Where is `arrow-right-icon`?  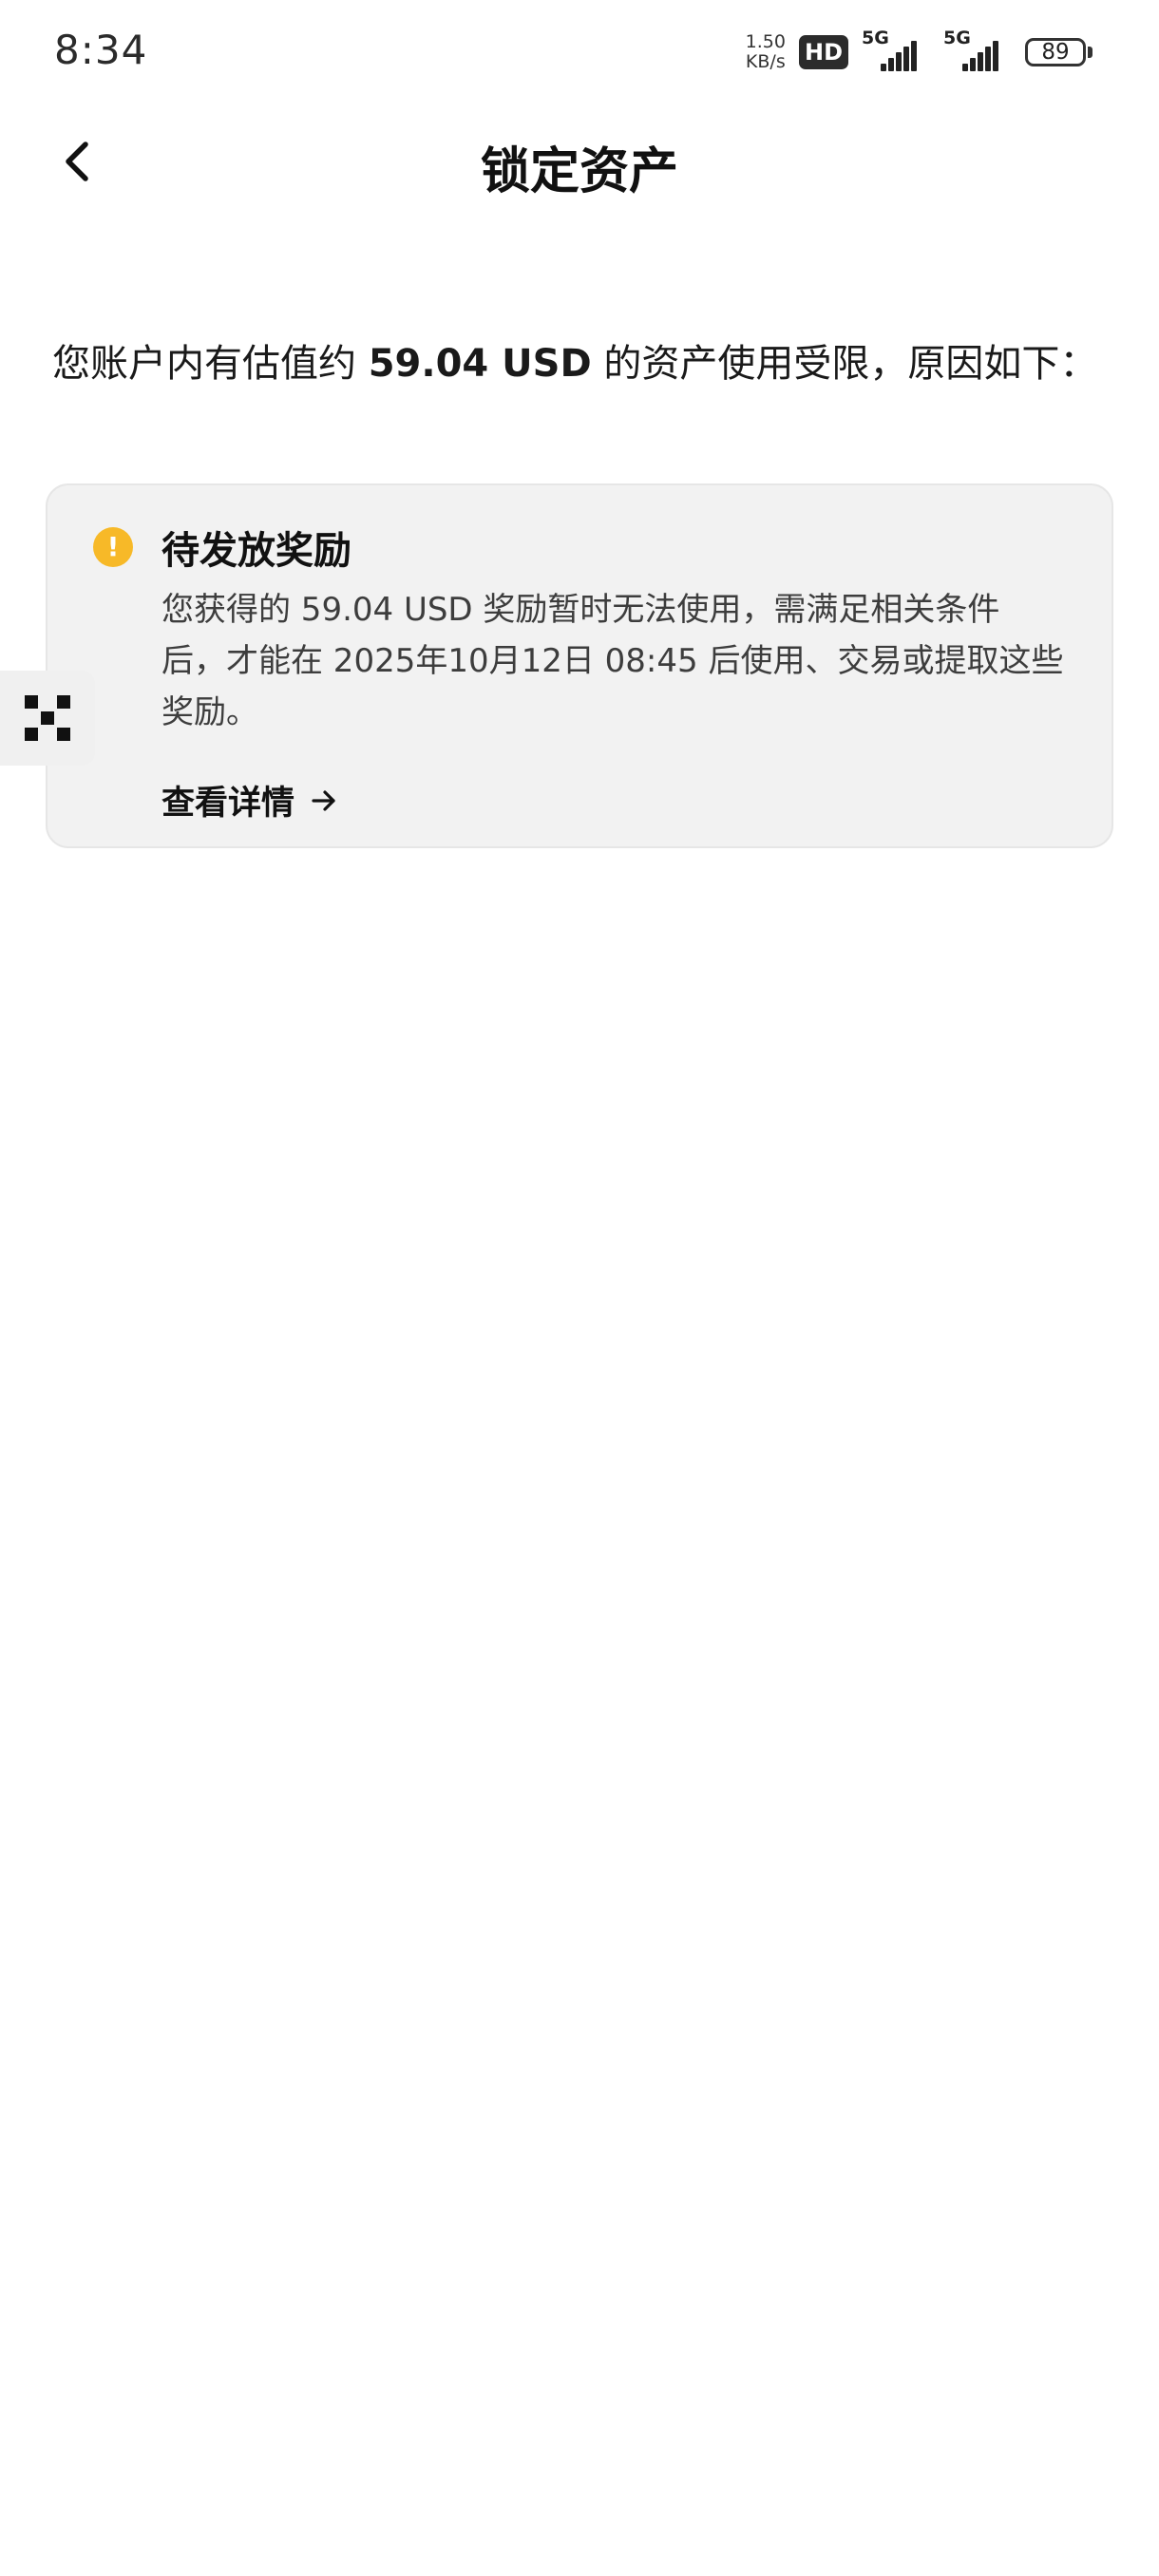
arrow-right-icon is located at coordinates (323, 800).